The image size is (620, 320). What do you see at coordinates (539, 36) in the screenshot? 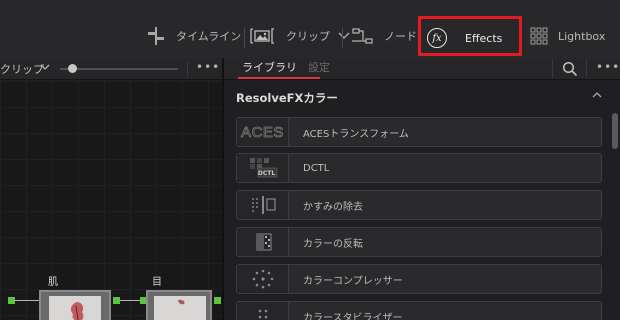
I see `lightbox-grid-icon` at bounding box center [539, 36].